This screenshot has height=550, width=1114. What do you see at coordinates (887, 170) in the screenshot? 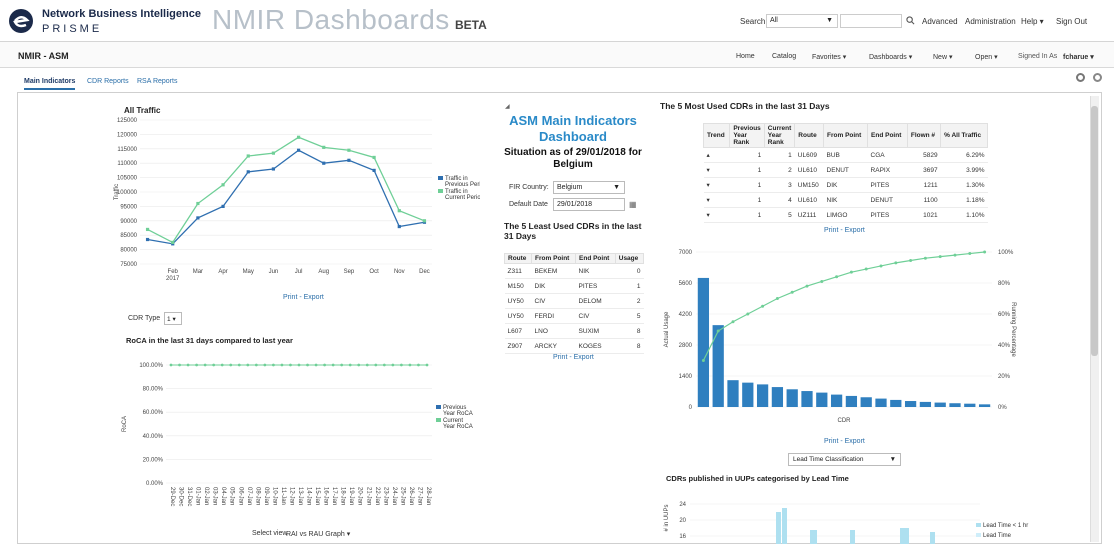
I see `table-cell: RAPIX` at bounding box center [887, 170].